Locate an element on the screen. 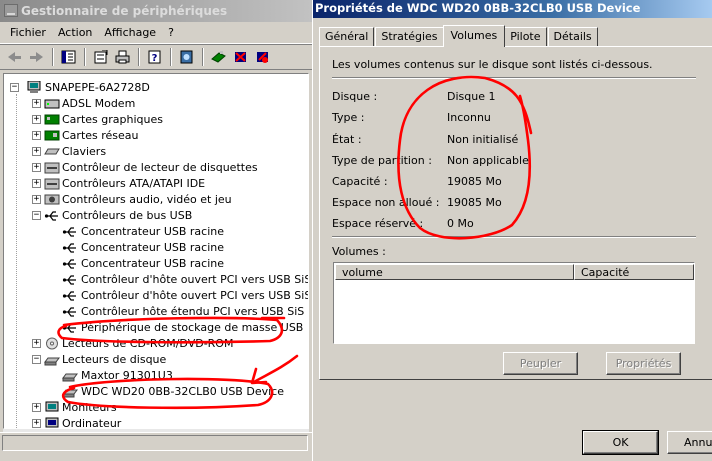 The height and width of the screenshot is (461, 712). forward-icon is located at coordinates (36, 57).